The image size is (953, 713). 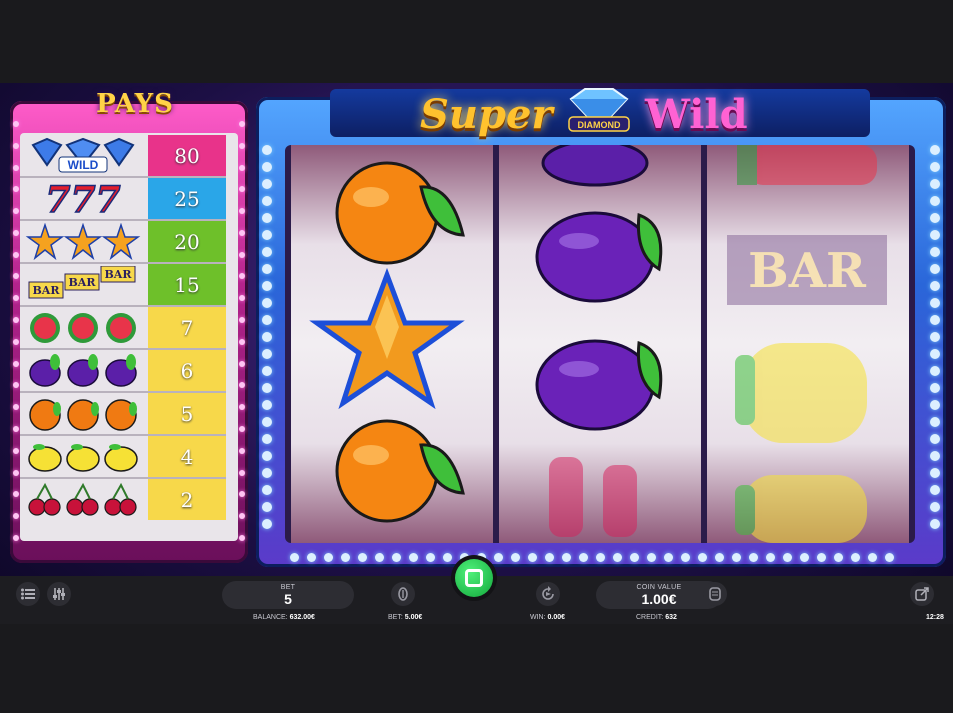 What do you see at coordinates (659, 587) in the screenshot?
I see `coin-value-label: COIN VALUE` at bounding box center [659, 587].